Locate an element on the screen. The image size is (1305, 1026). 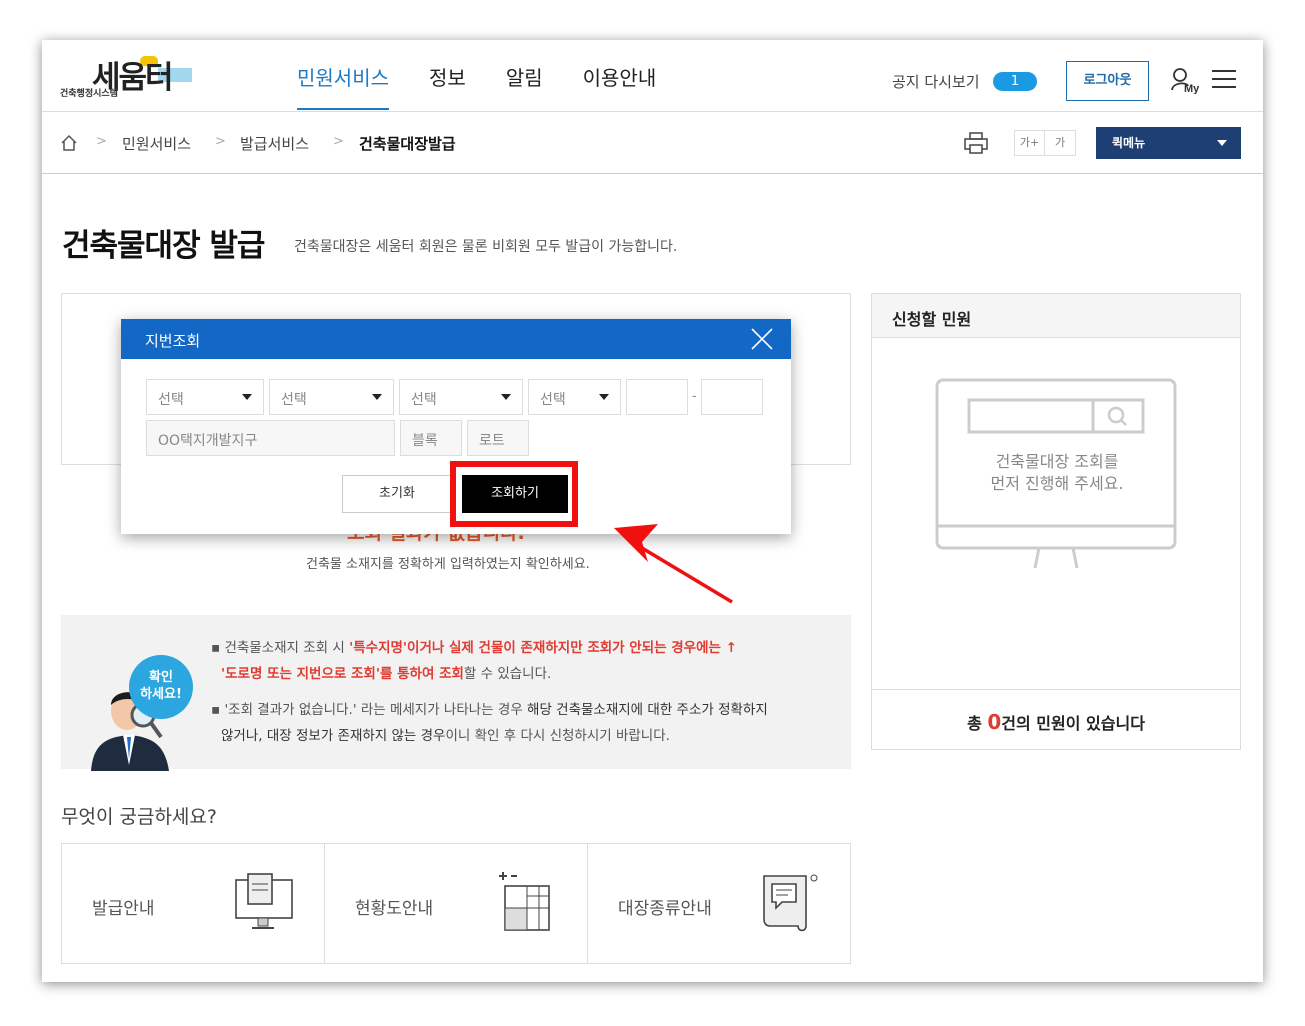
home-icon is located at coordinates (69, 143).